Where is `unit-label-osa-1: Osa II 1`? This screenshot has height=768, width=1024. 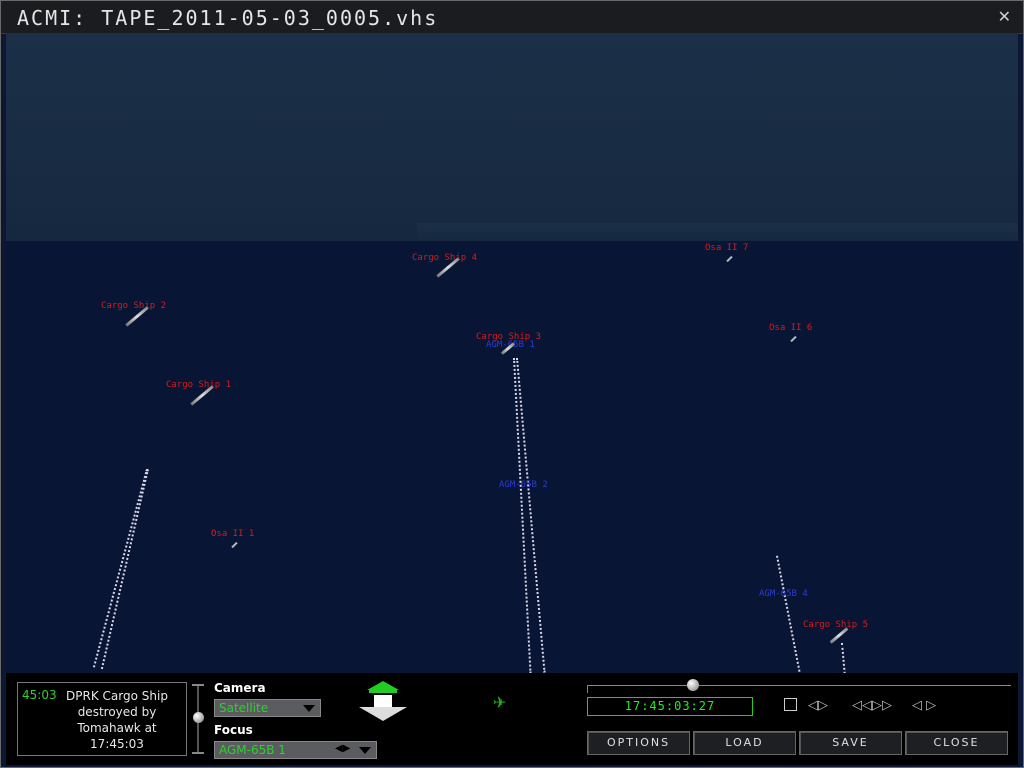 unit-label-osa-1: Osa II 1 is located at coordinates (233, 534).